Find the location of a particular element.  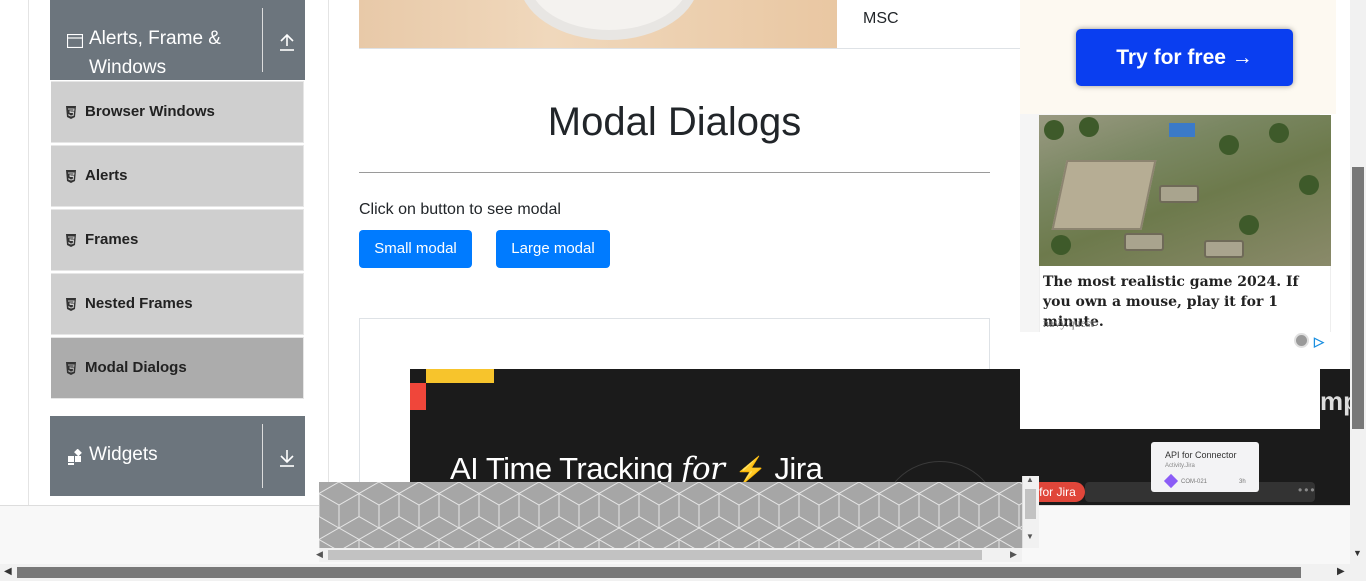

sidebar-item-label: Frames is located at coordinates (112, 239).